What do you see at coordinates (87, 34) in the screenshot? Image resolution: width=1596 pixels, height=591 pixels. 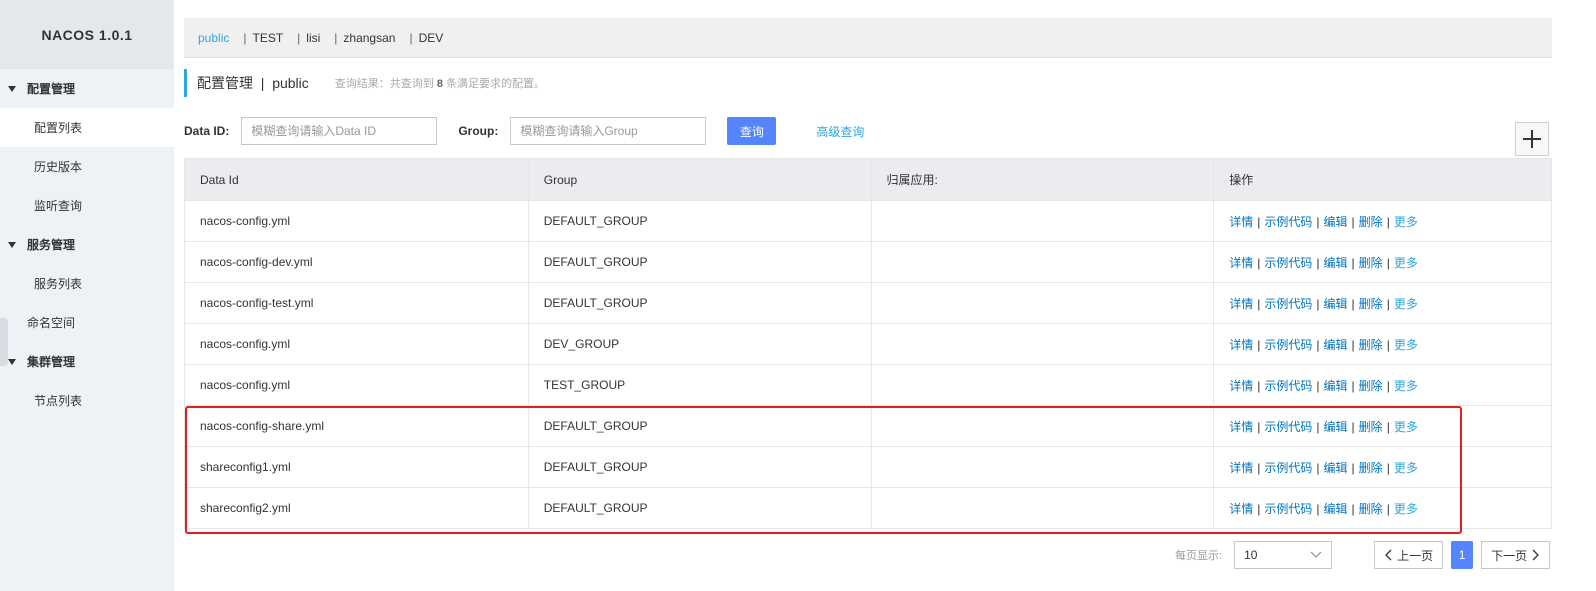 I see `app-title: NACOS 1.0.1` at bounding box center [87, 34].